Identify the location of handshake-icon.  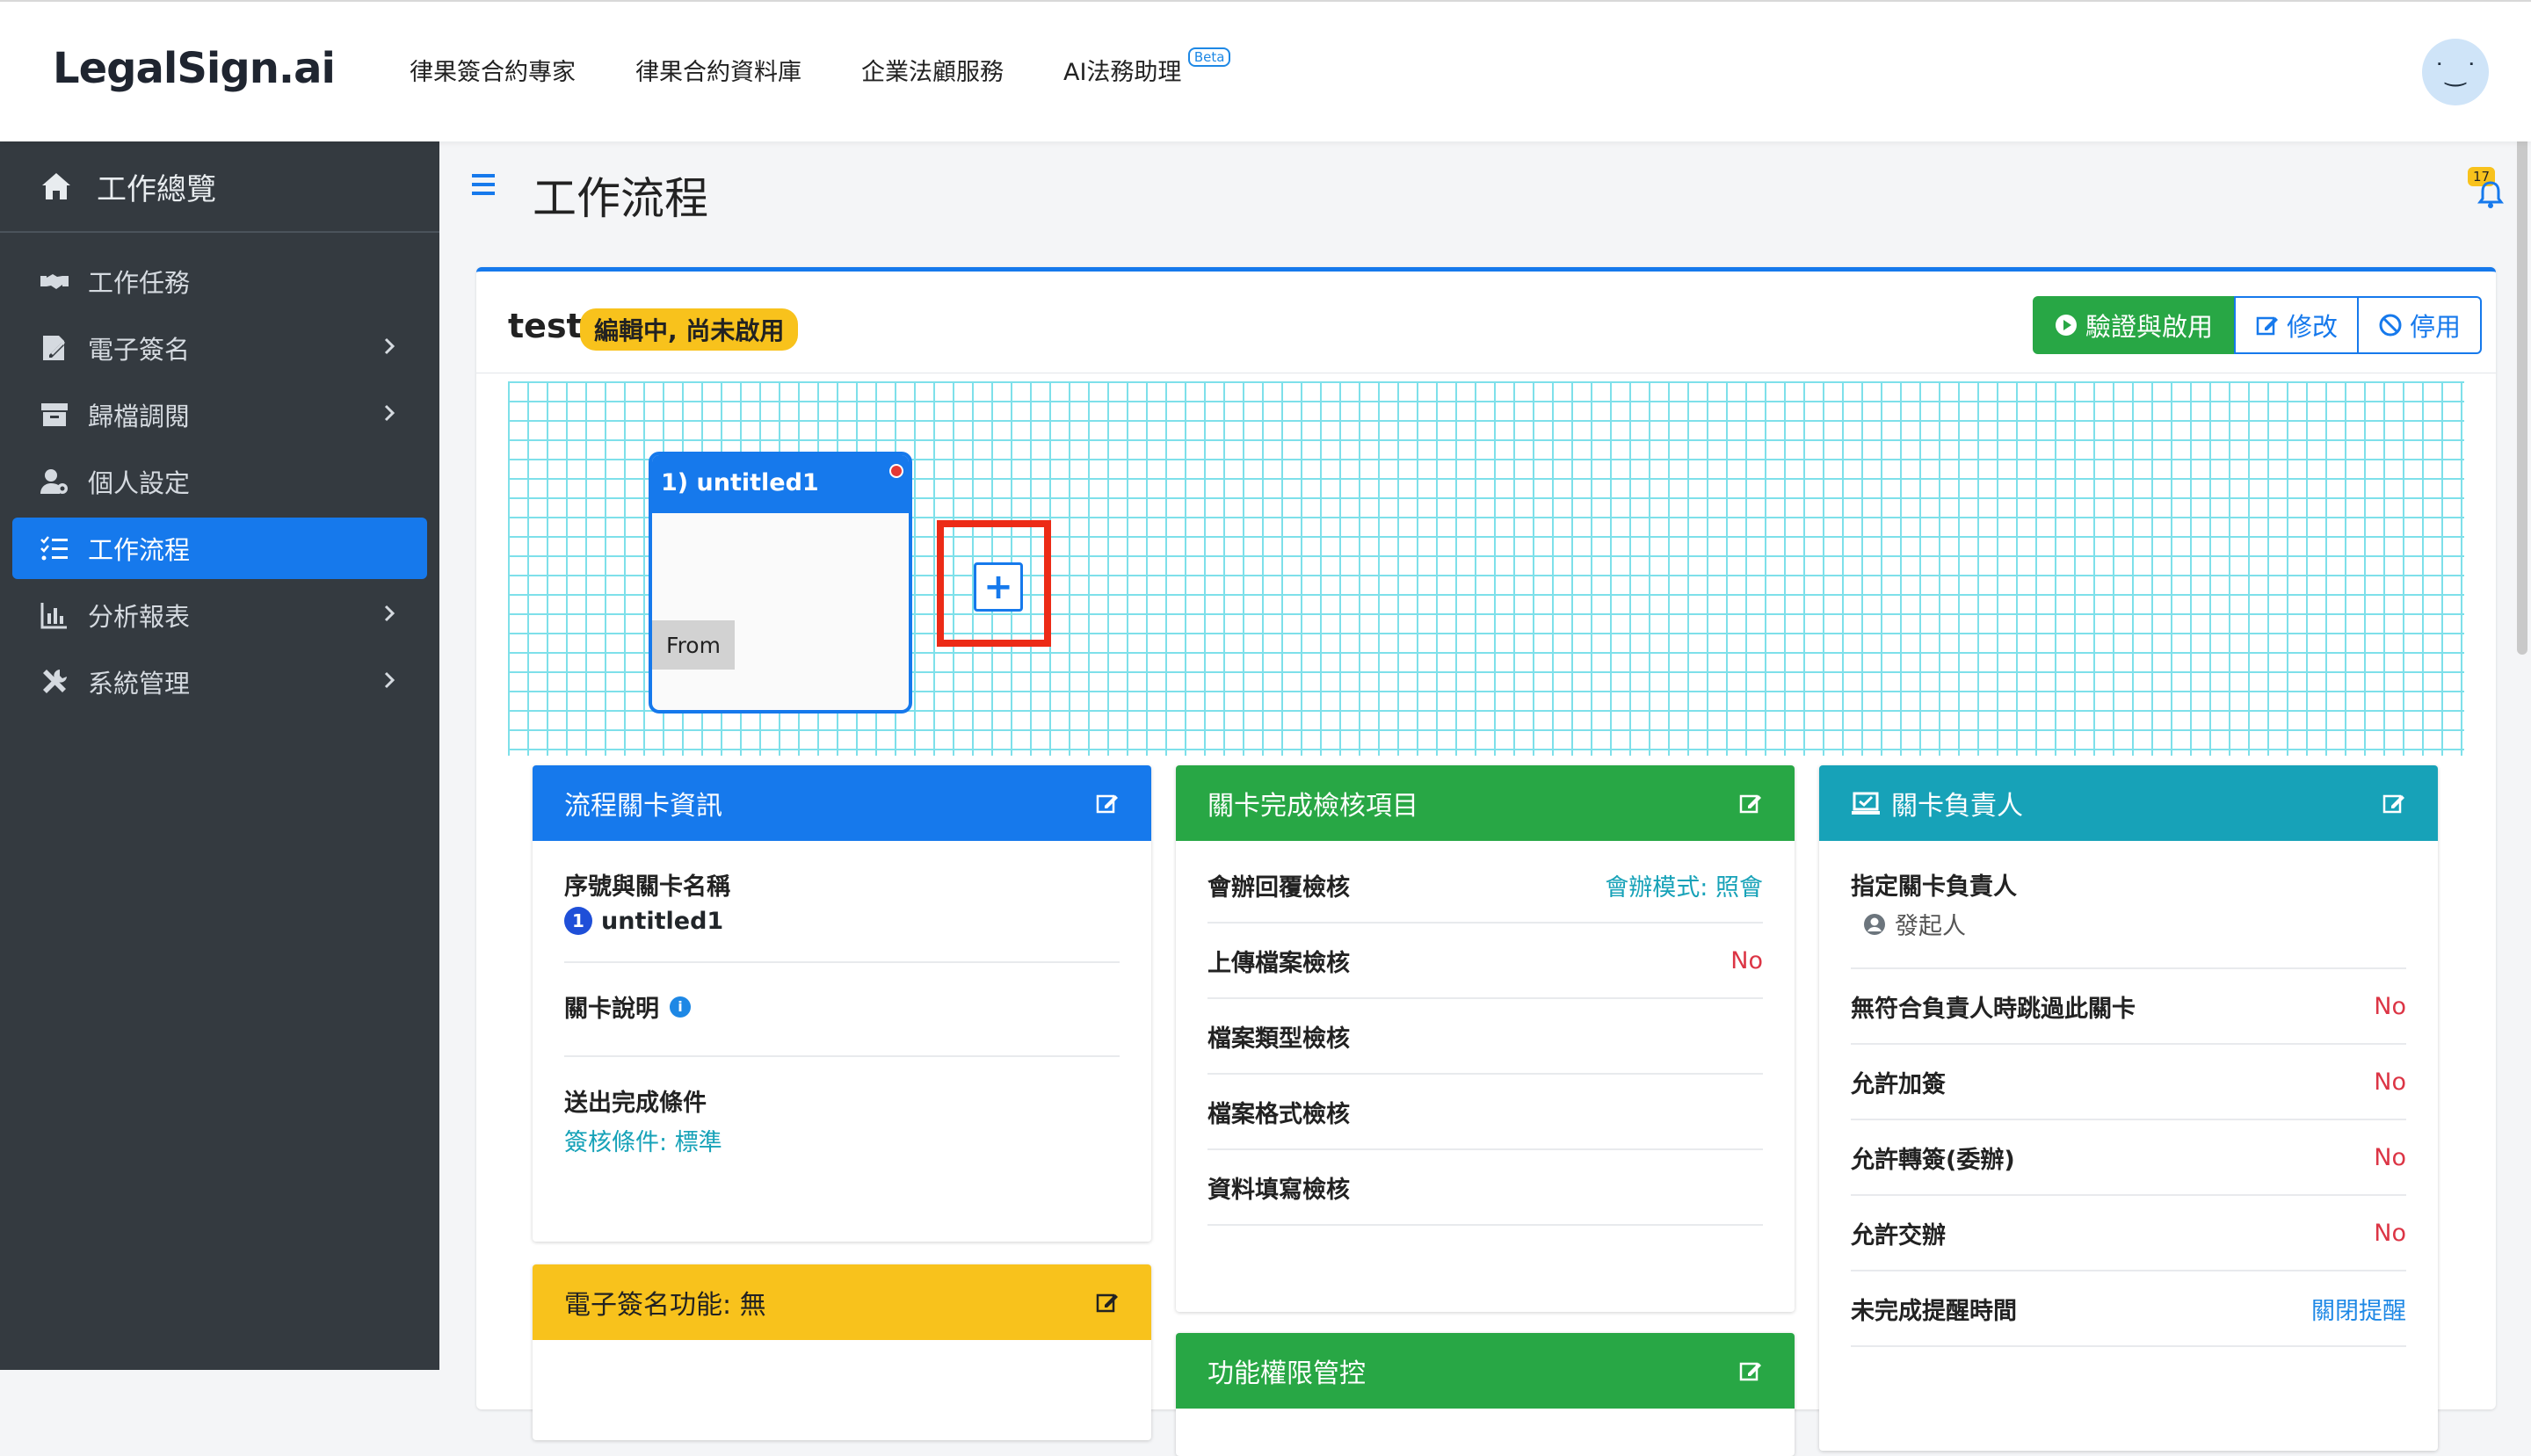
(54, 281).